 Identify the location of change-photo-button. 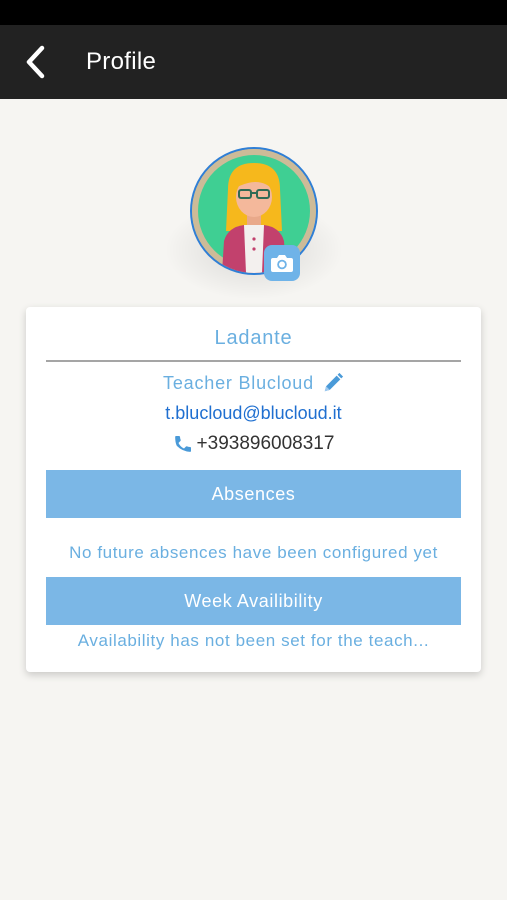
(282, 263).